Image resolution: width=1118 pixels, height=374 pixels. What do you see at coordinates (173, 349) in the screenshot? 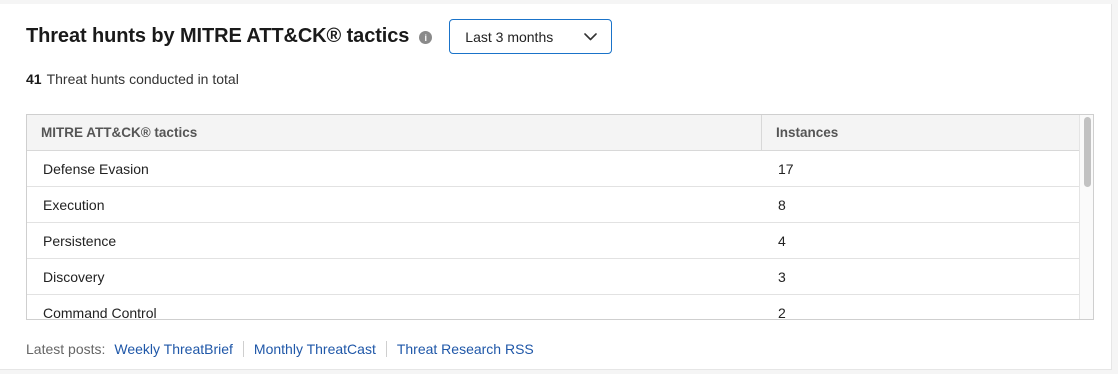
I see `link-weekly-threatbrief: Weekly ThreatBrief` at bounding box center [173, 349].